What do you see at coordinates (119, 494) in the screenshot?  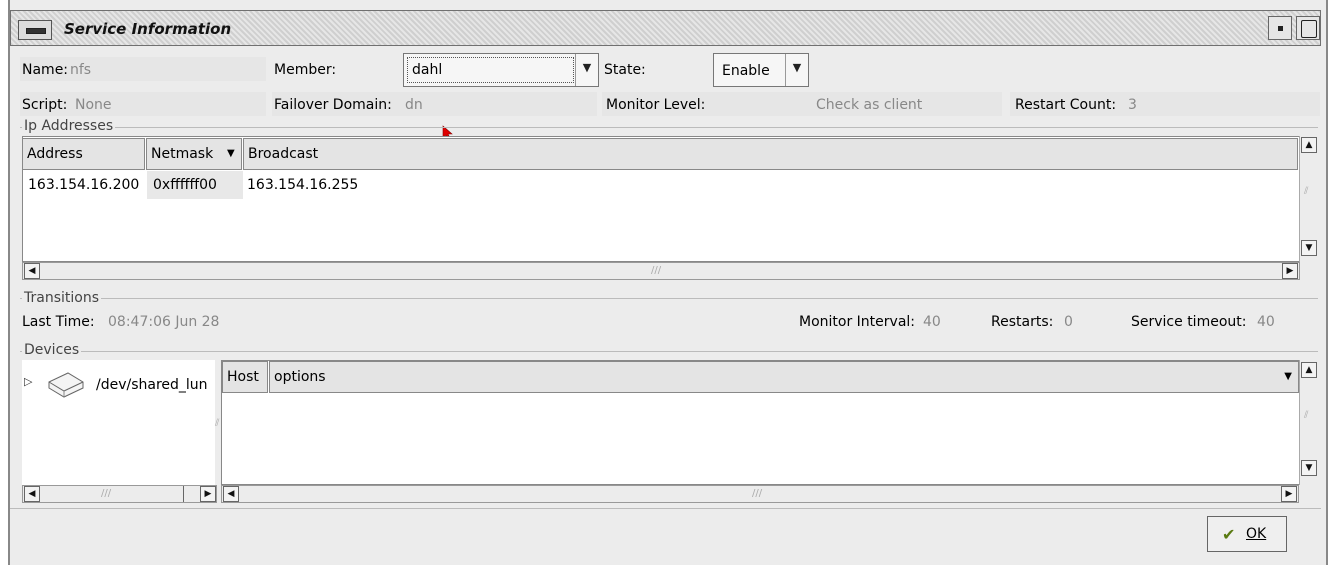 I see `tree-horizontal-scrollbar: ◀ /// ▶` at bounding box center [119, 494].